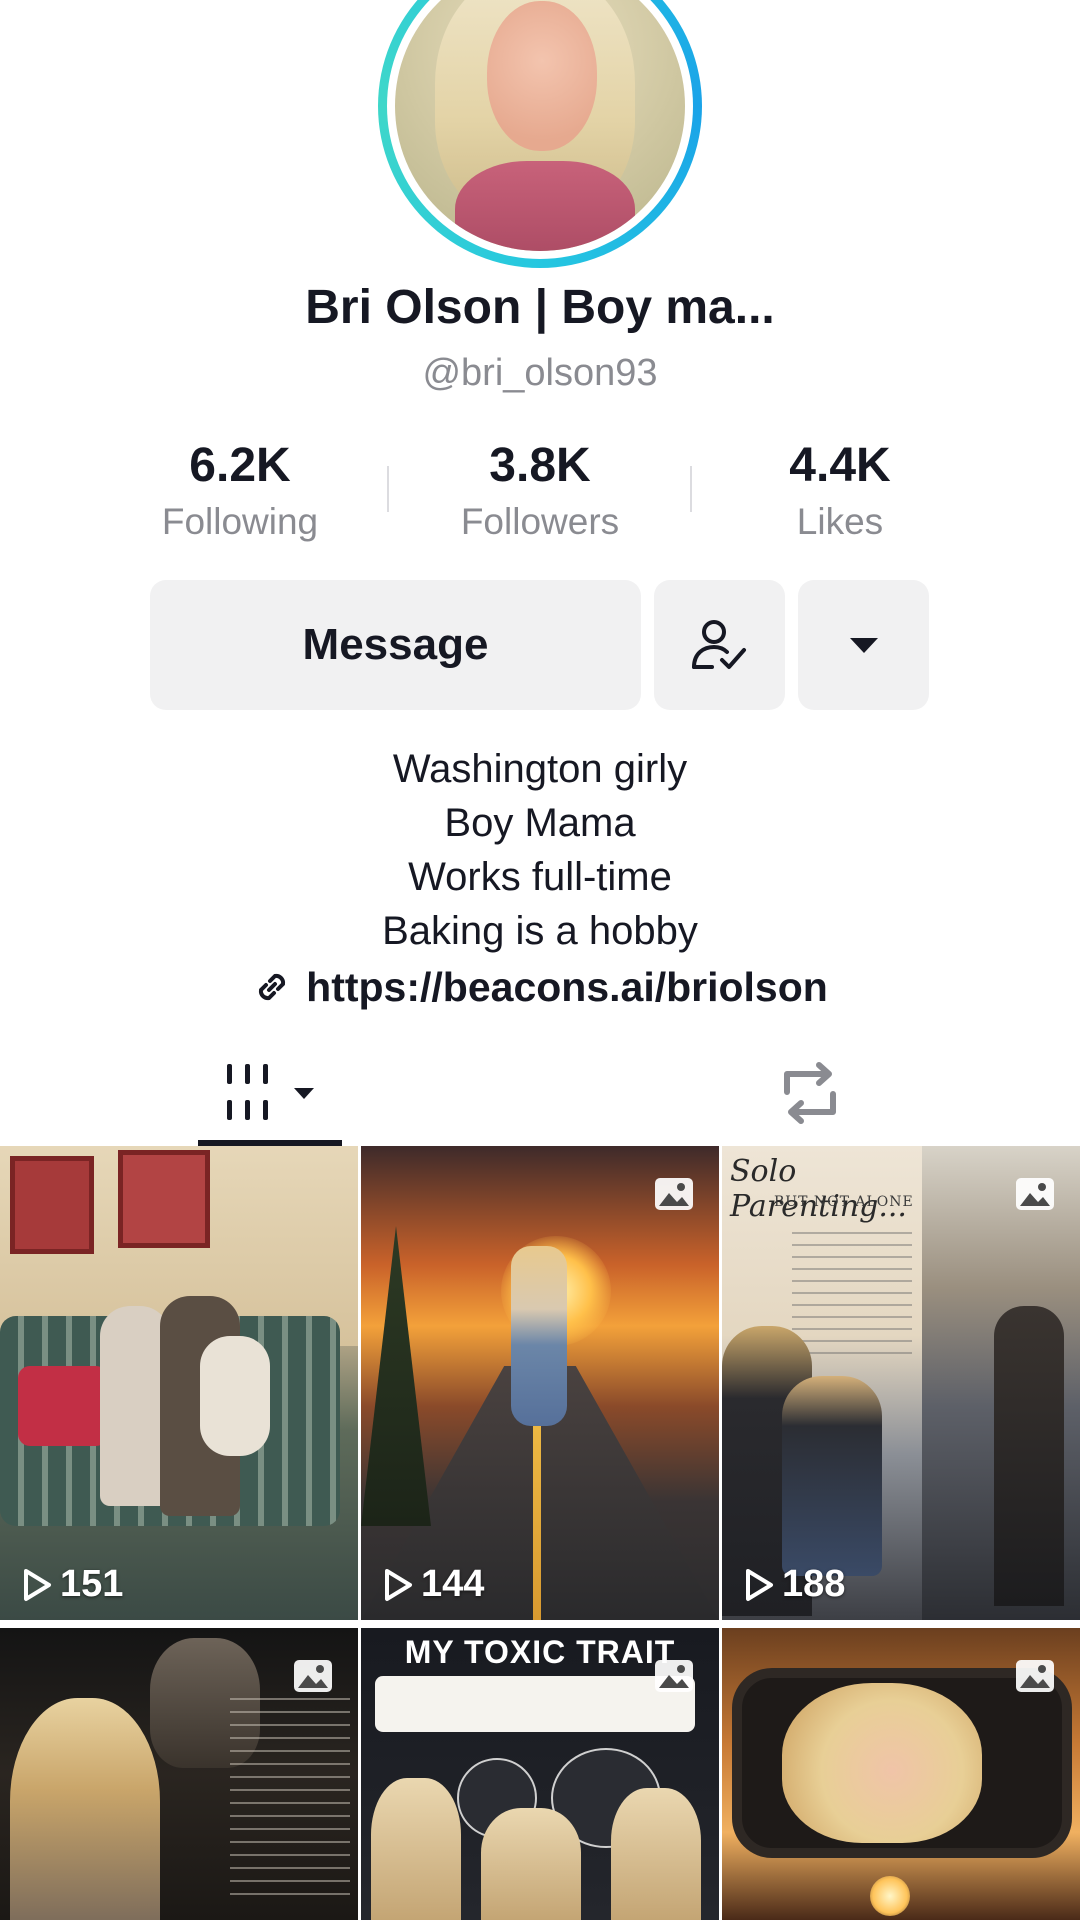 This screenshot has height=1920, width=1080. What do you see at coordinates (840, 465) in the screenshot?
I see `likes-count: 4.4K` at bounding box center [840, 465].